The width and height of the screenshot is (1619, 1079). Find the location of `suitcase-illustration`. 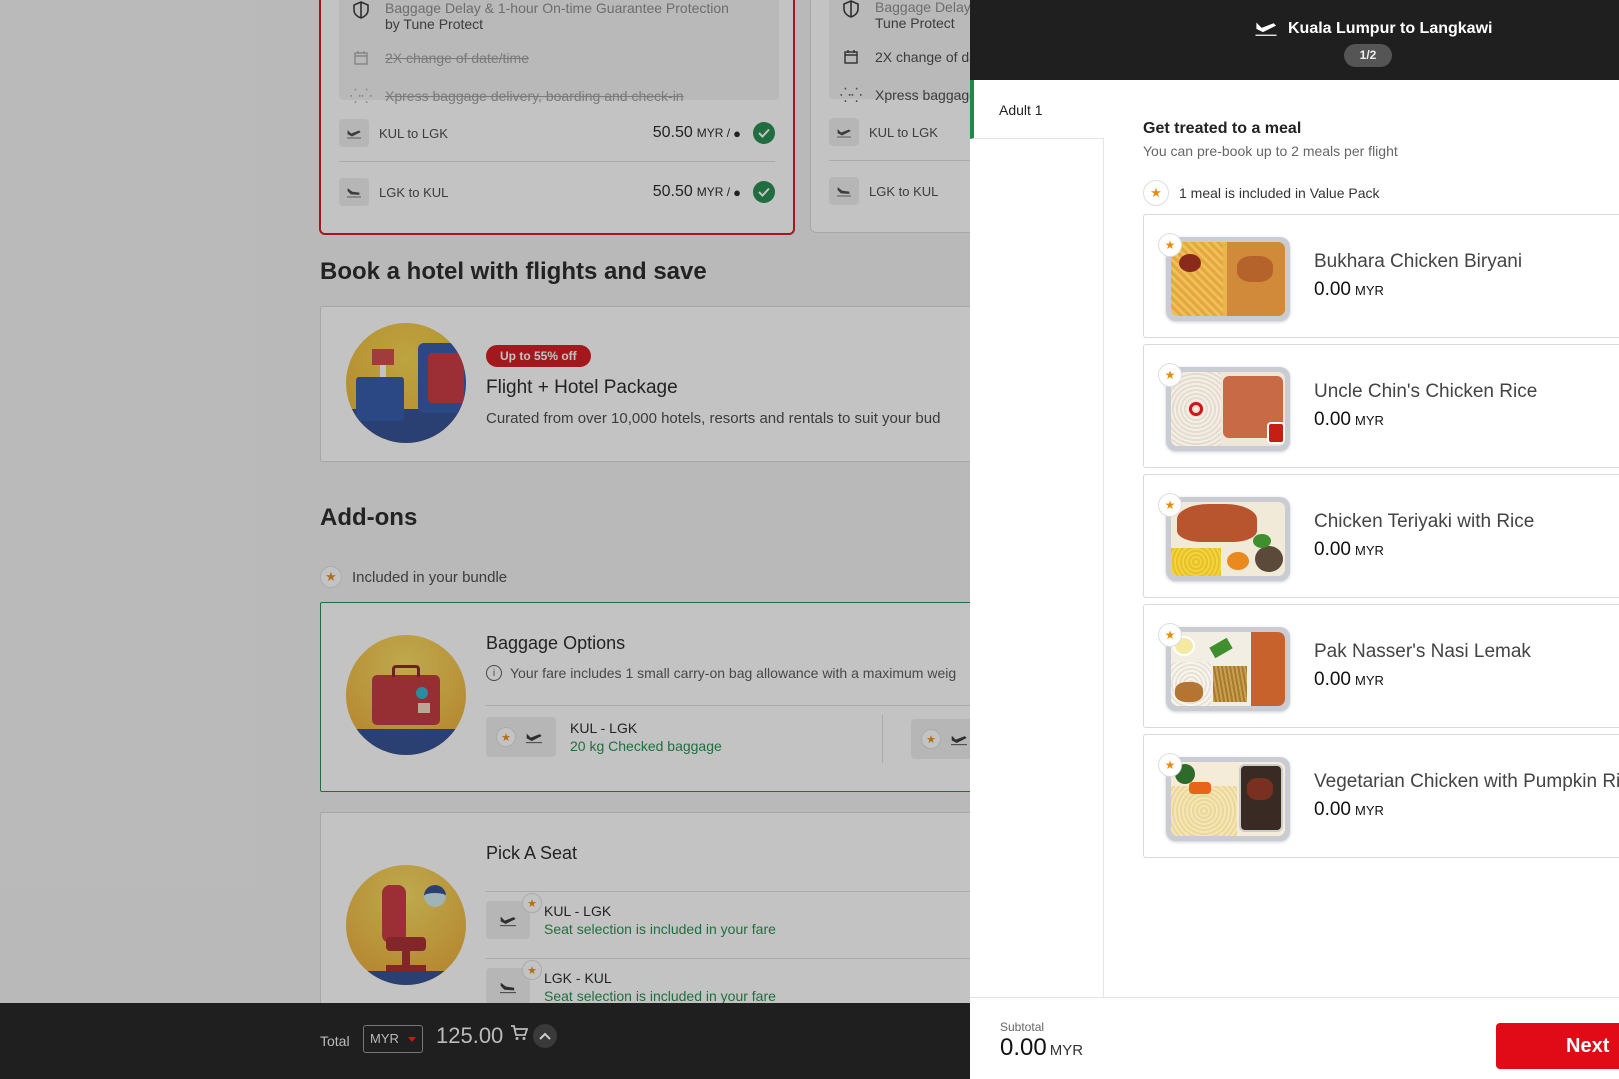

suitcase-illustration is located at coordinates (406, 695).